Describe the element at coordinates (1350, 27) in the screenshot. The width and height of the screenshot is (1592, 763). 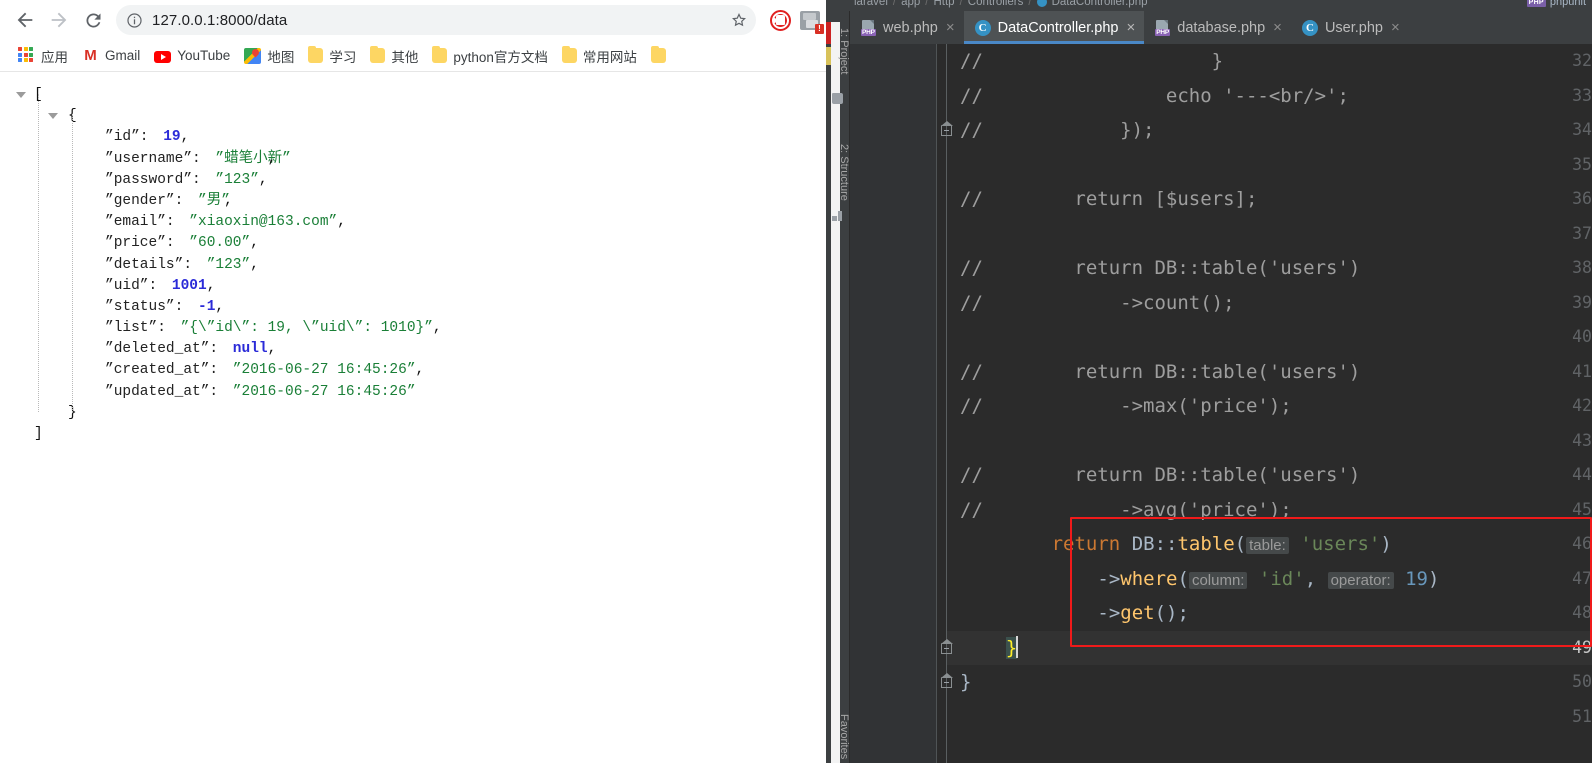
I see `tab-user-php: C User.php ×` at that location.